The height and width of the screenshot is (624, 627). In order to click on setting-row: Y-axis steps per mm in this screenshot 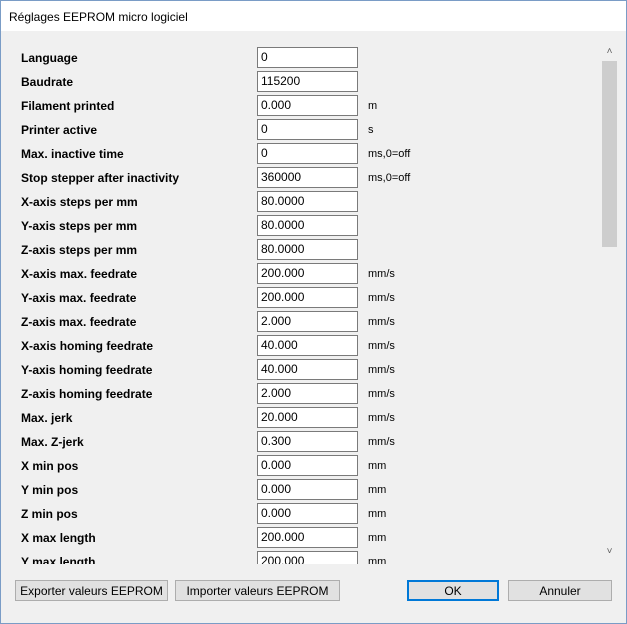, I will do `click(304, 226)`.